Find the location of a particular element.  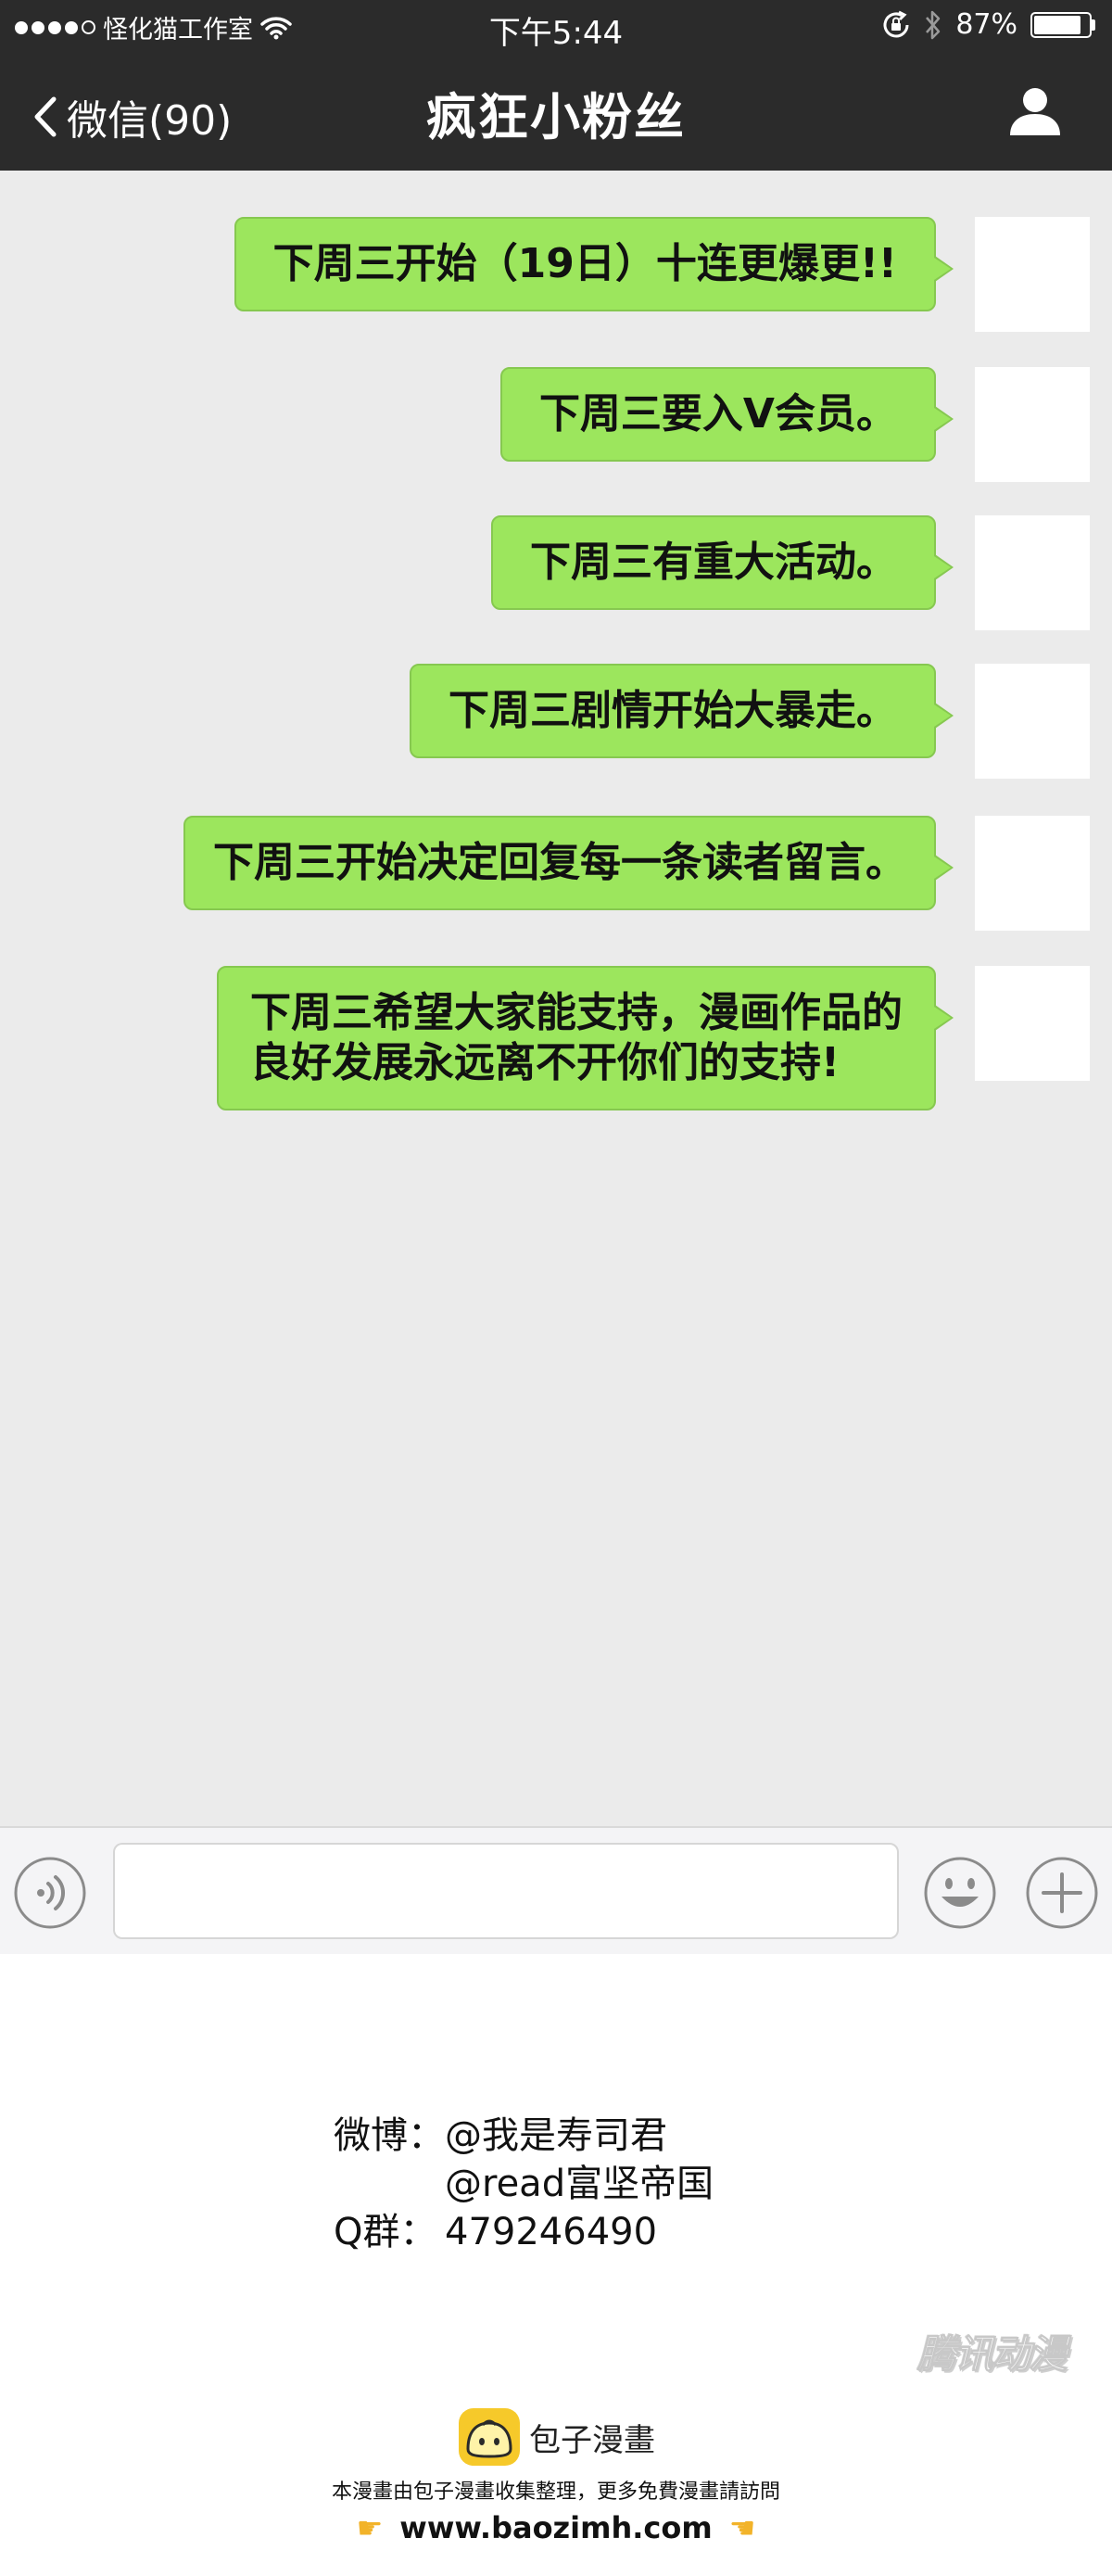

battery-icon is located at coordinates (1062, 24).